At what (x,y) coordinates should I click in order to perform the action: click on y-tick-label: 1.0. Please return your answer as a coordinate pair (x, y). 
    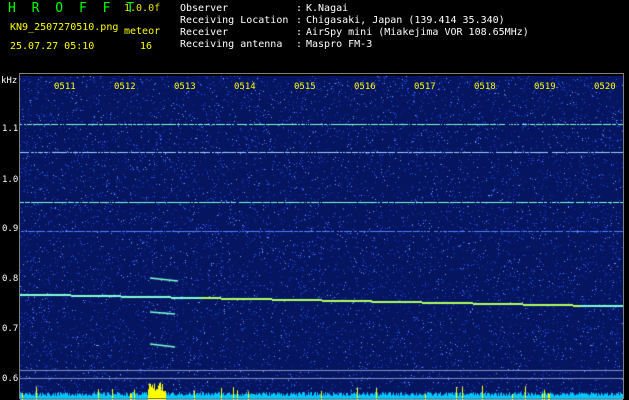
    Looking at the image, I should click on (10, 180).